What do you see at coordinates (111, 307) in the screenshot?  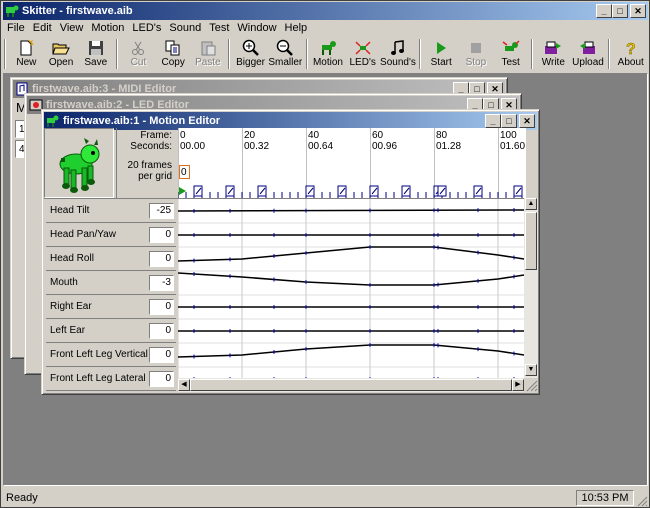 I see `track-row: Right Ear 0` at bounding box center [111, 307].